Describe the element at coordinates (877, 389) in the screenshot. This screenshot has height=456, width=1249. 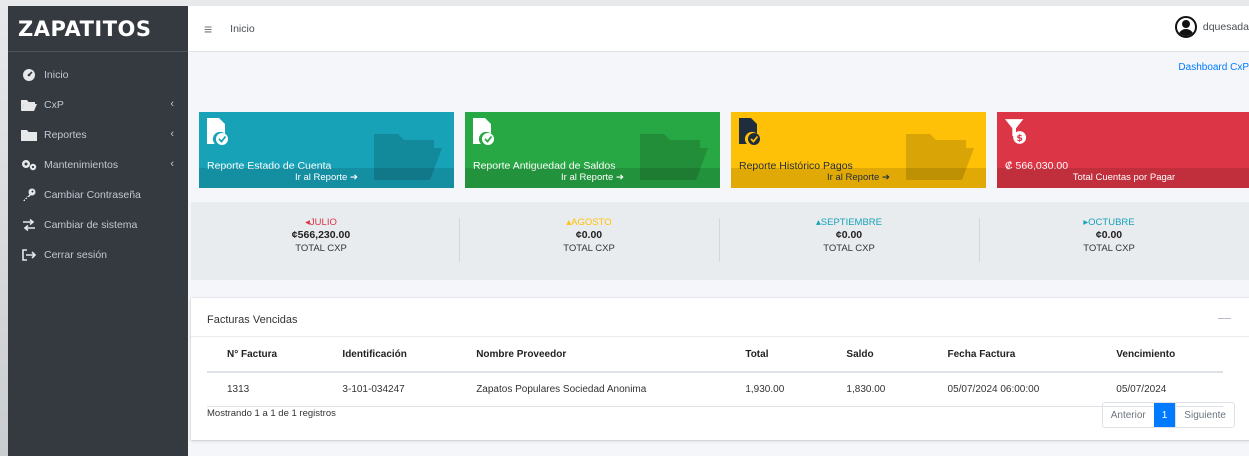
I see `table-cell: 1,830.00` at that location.